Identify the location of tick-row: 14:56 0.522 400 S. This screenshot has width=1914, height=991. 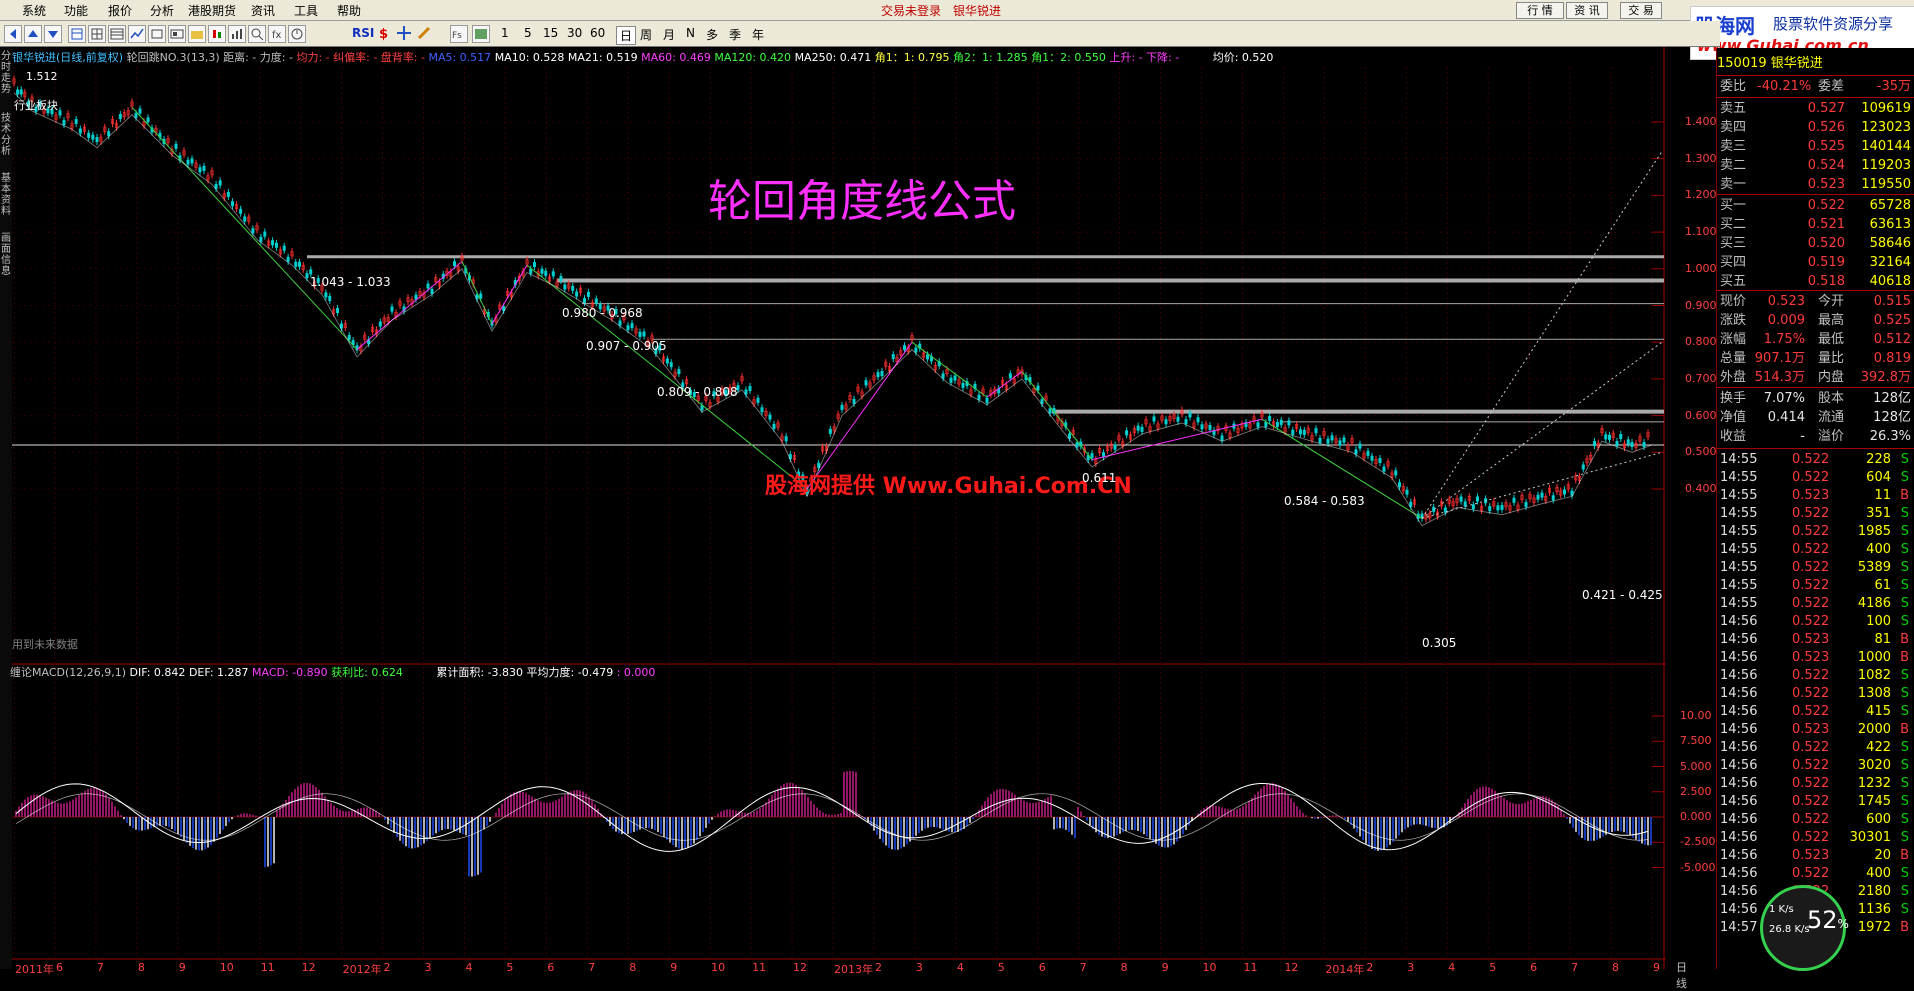
(1815, 873).